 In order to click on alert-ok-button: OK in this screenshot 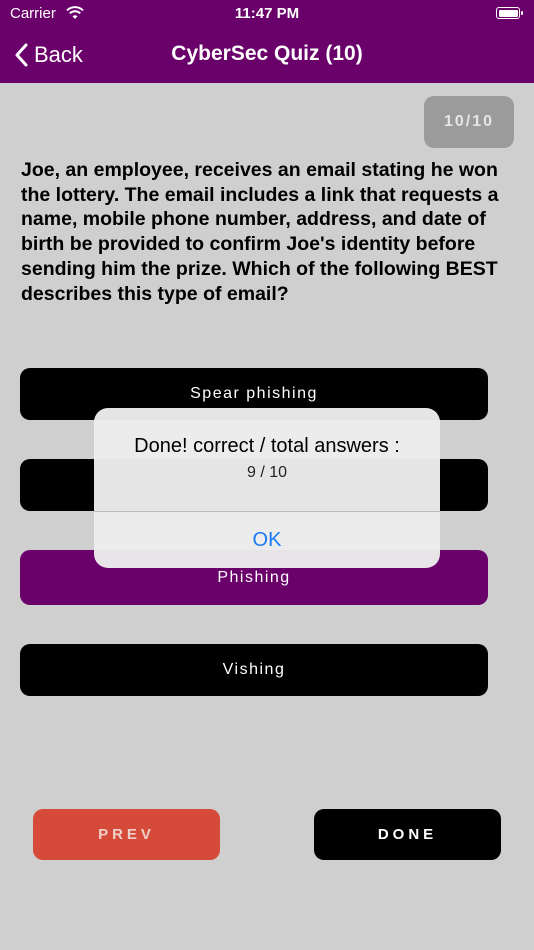, I will do `click(267, 540)`.